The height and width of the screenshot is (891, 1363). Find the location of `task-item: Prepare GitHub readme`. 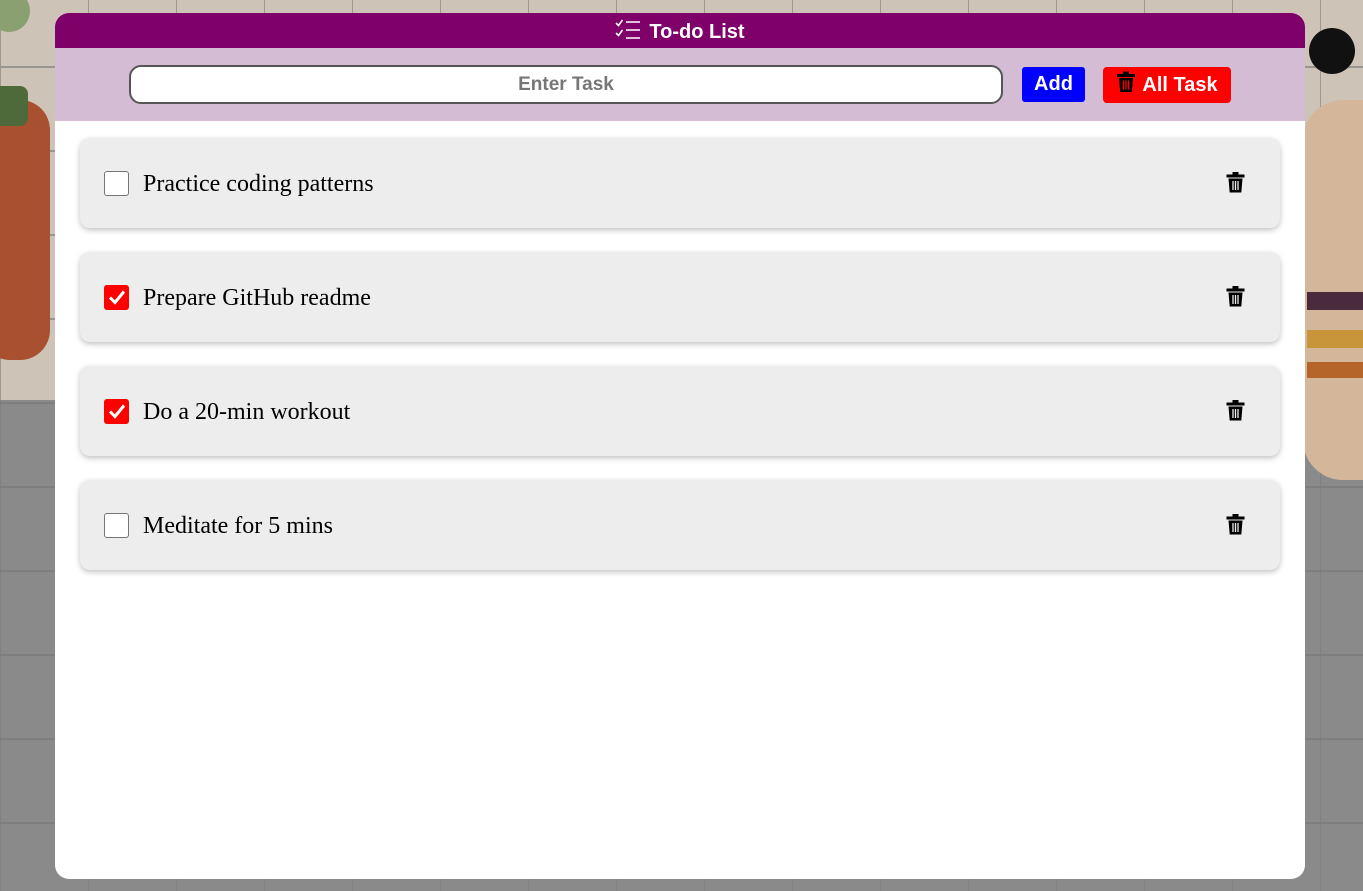

task-item: Prepare GitHub readme is located at coordinates (680, 297).